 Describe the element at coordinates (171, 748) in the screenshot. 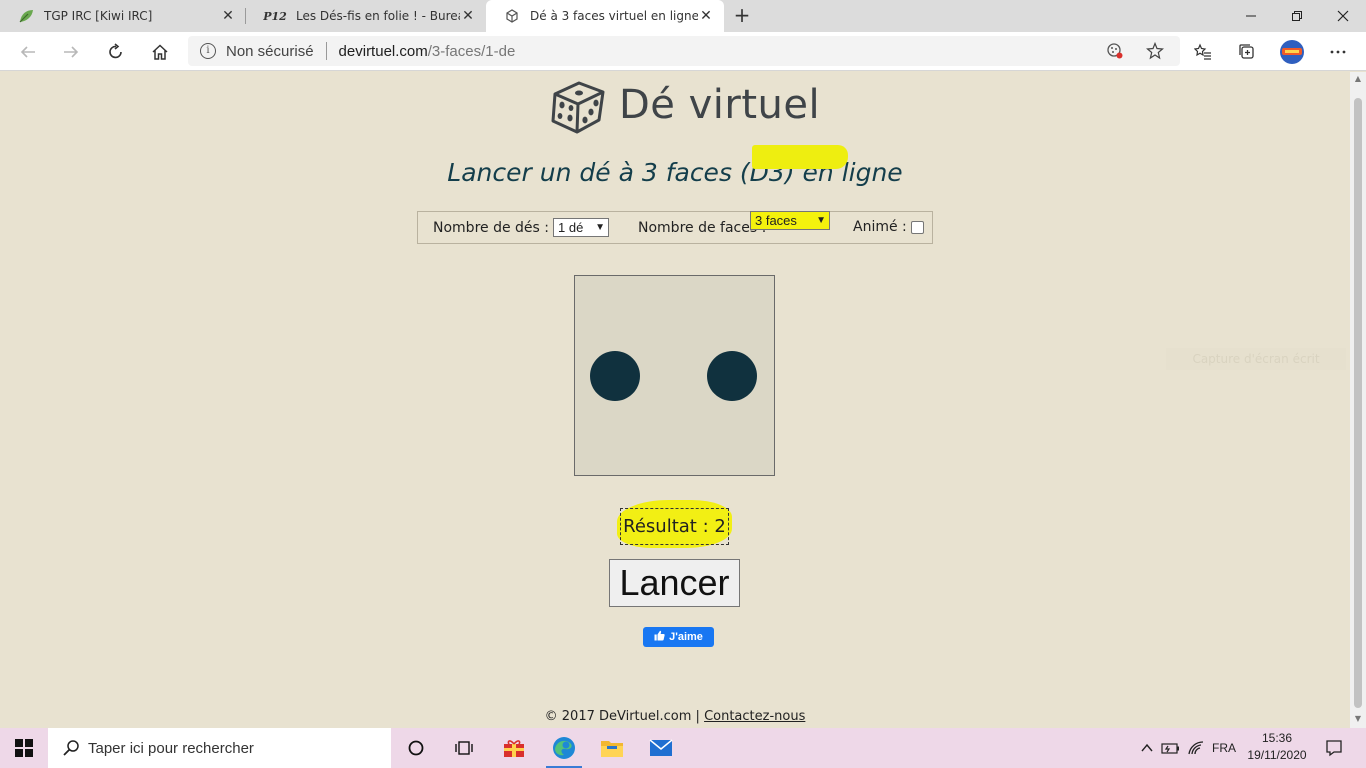

I see `search-placeholder: Taper ici pour rechercher` at that location.